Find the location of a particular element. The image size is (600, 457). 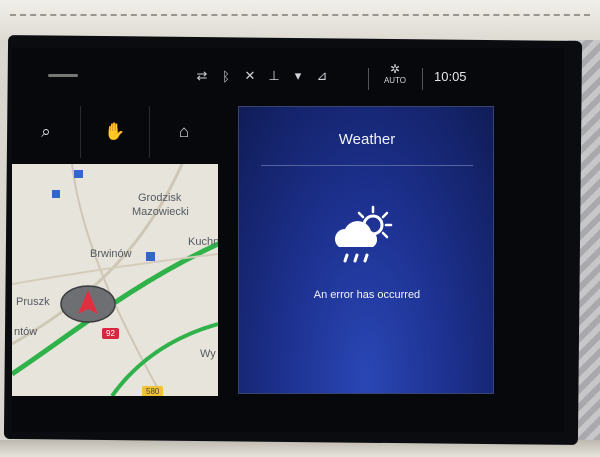

map-place-label: Kuchn is located at coordinates (203, 242).